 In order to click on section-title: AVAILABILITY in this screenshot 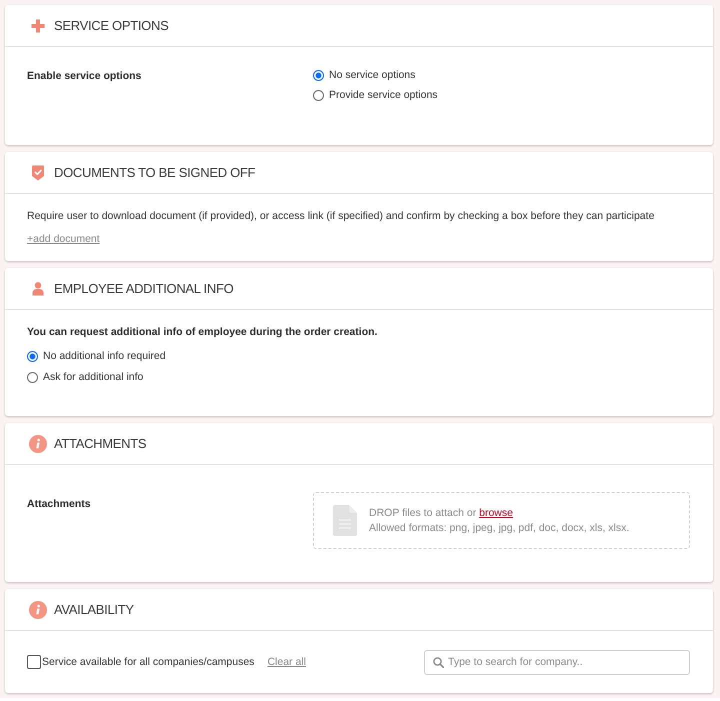, I will do `click(94, 609)`.